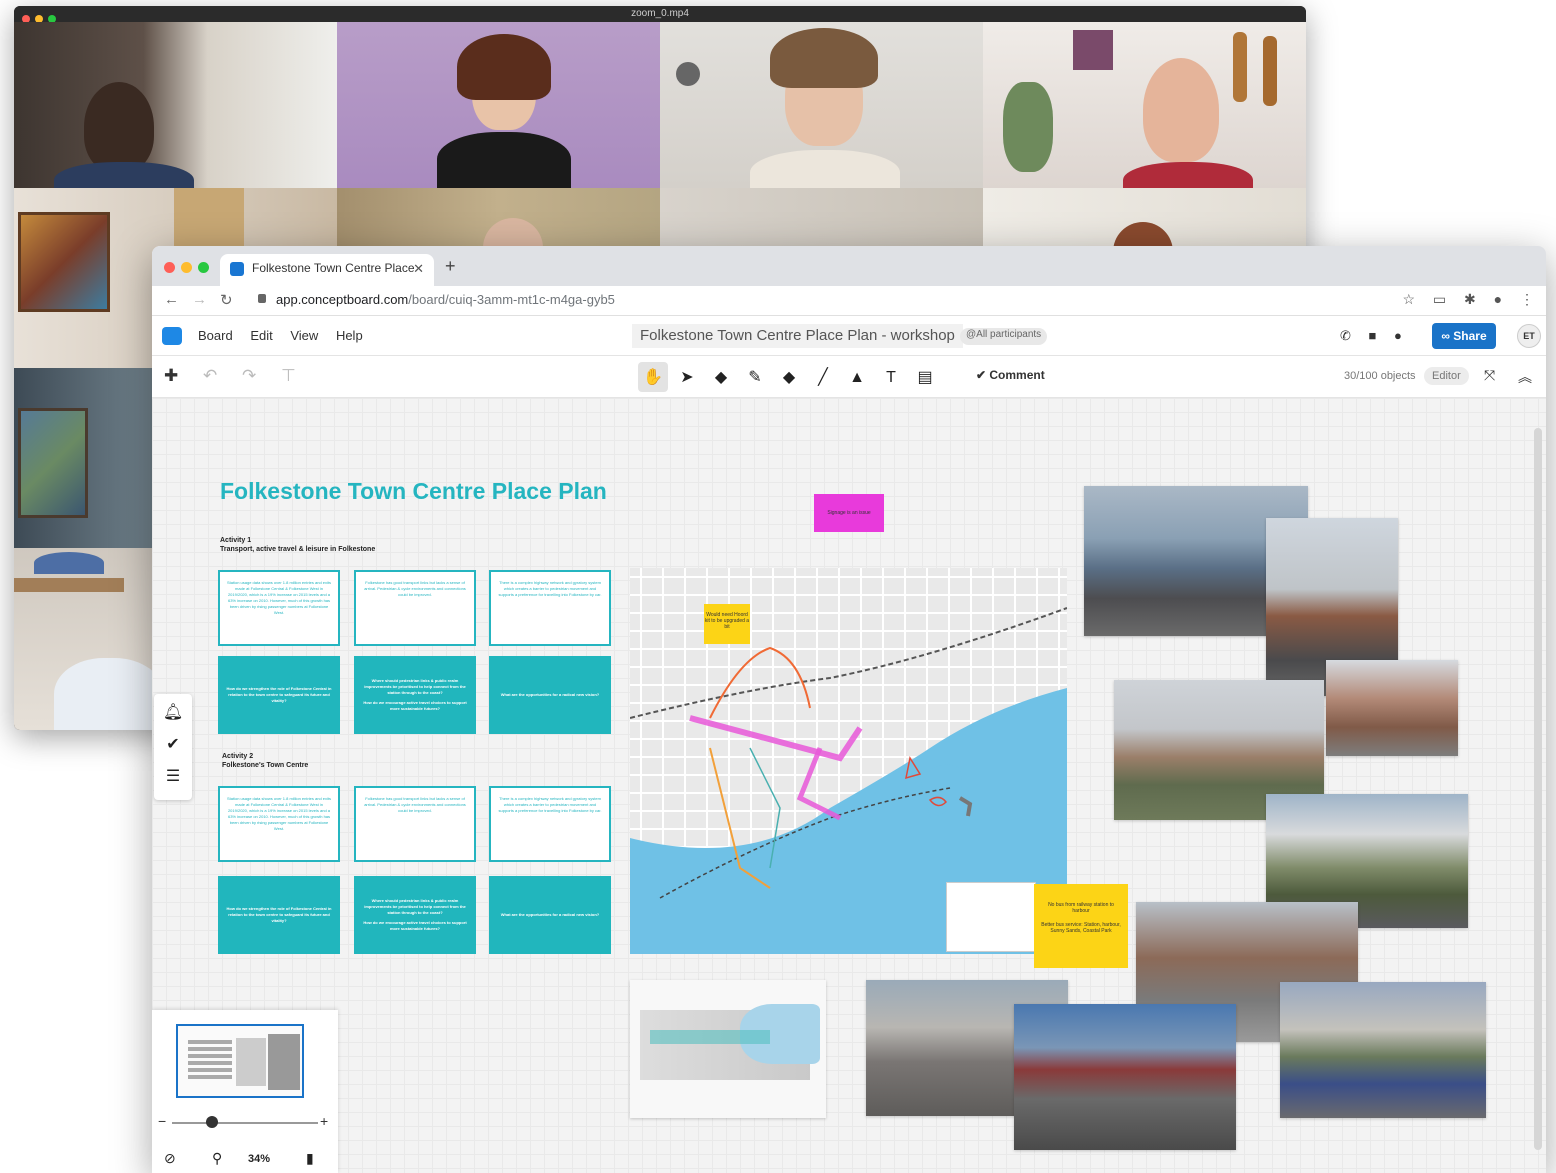 The image size is (1556, 1173). What do you see at coordinates (170, 1158) in the screenshot?
I see `compass-icon: ⊘` at bounding box center [170, 1158].